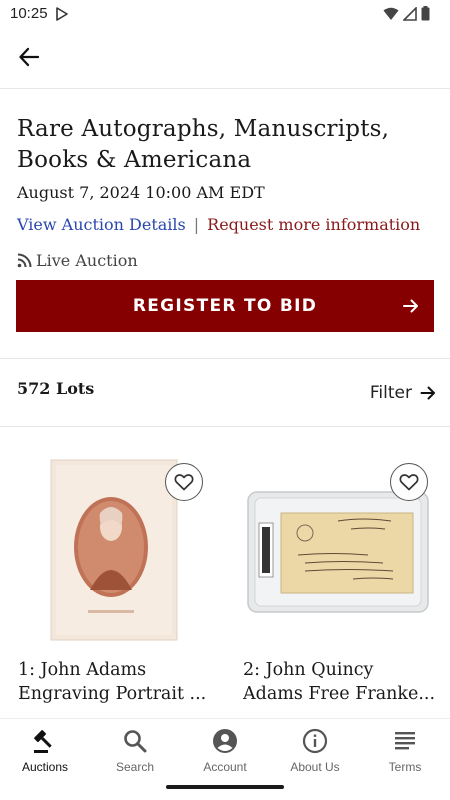 The width and height of the screenshot is (450, 800). What do you see at coordinates (225, 767) in the screenshot?
I see `nav-label: Account` at bounding box center [225, 767].